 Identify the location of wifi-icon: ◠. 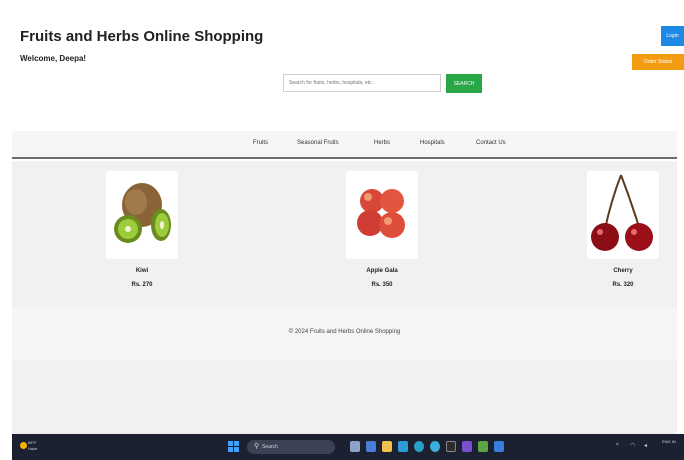
(632, 446).